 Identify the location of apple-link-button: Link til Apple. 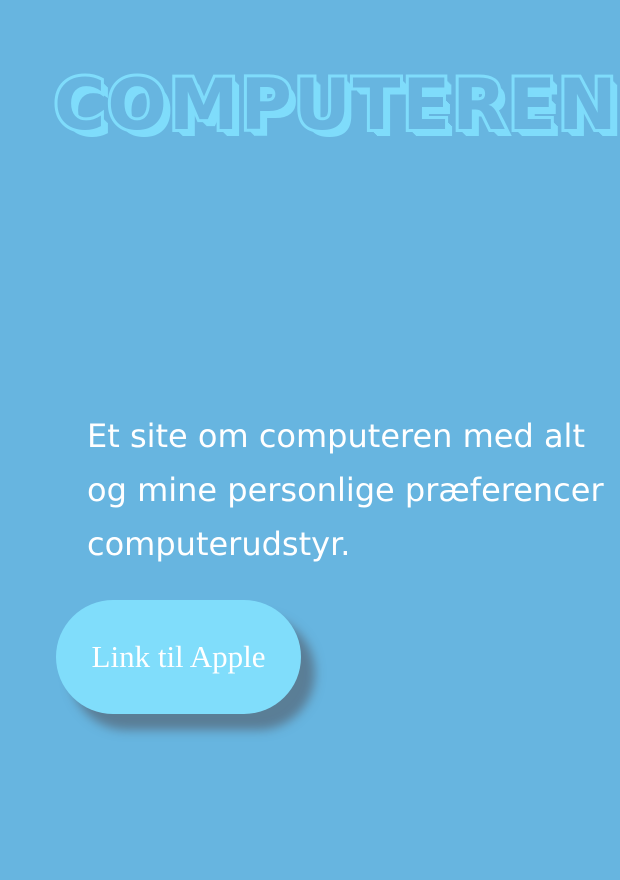
(178, 657).